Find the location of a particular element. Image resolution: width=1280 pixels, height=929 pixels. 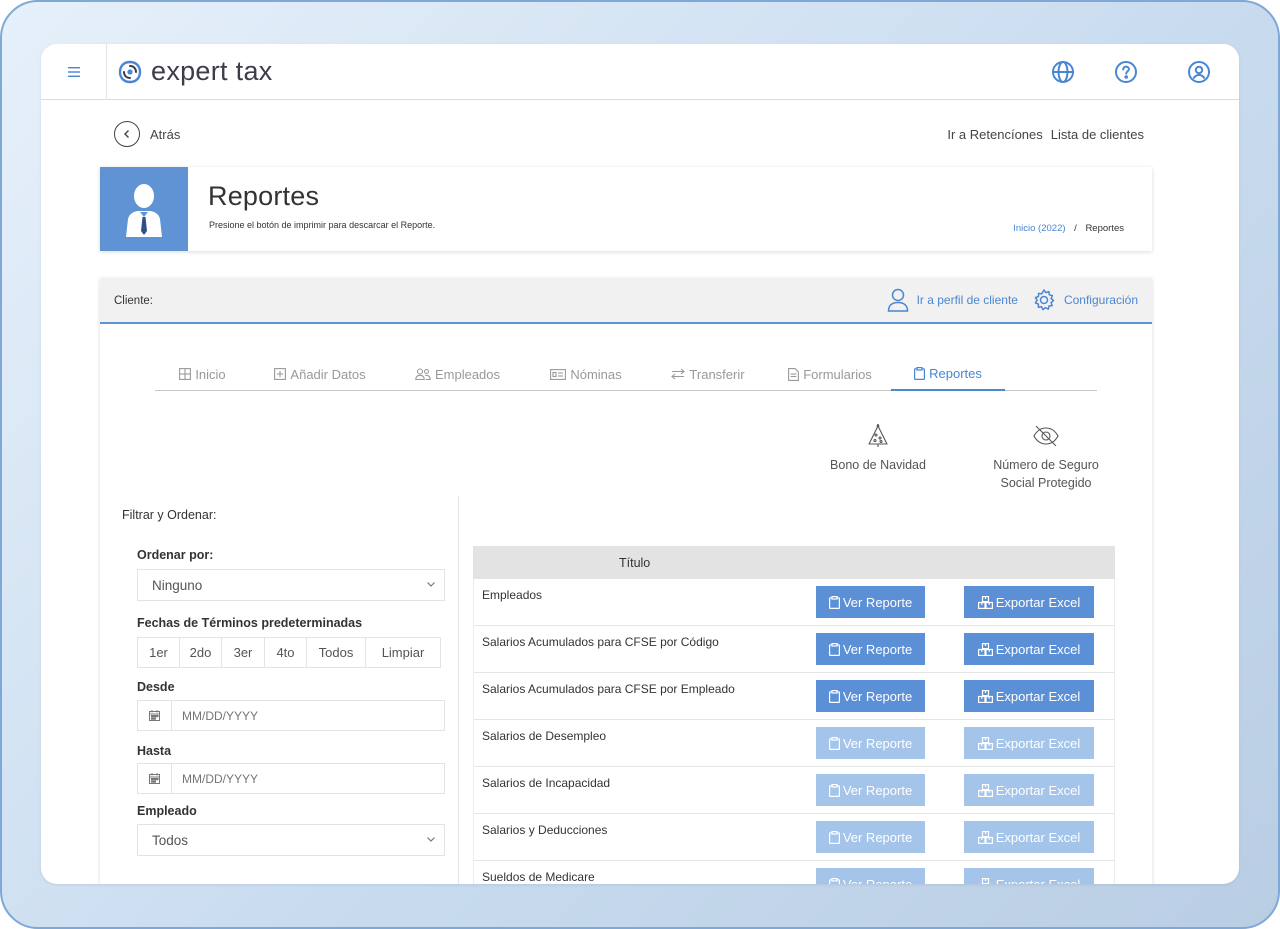

back-button: Atrás is located at coordinates (147, 134).